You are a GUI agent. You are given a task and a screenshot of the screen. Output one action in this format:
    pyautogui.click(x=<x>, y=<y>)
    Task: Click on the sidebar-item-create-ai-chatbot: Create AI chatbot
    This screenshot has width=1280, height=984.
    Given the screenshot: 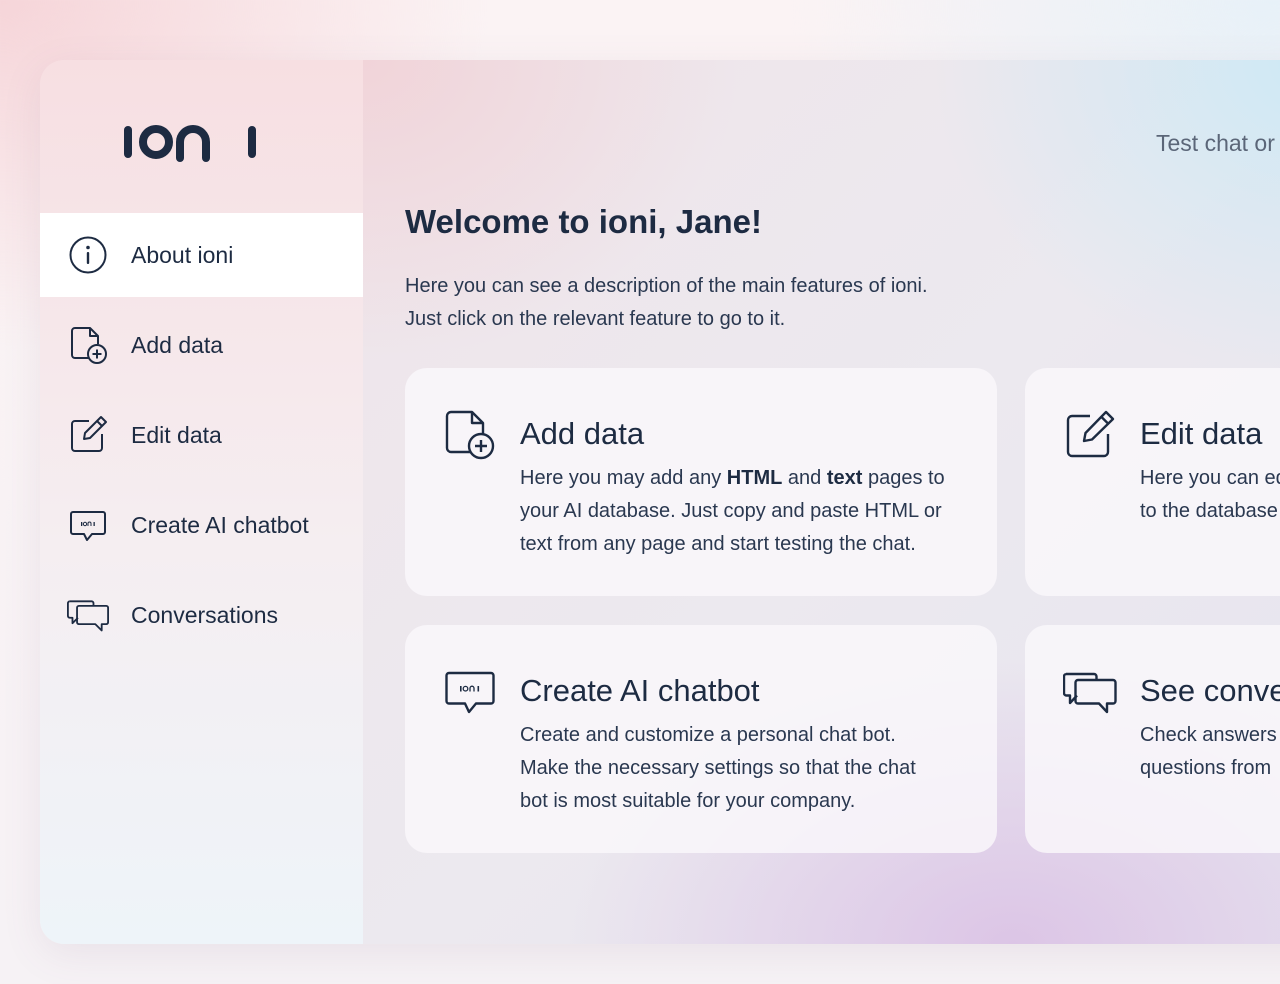 What is the action you would take?
    pyautogui.click(x=201, y=525)
    